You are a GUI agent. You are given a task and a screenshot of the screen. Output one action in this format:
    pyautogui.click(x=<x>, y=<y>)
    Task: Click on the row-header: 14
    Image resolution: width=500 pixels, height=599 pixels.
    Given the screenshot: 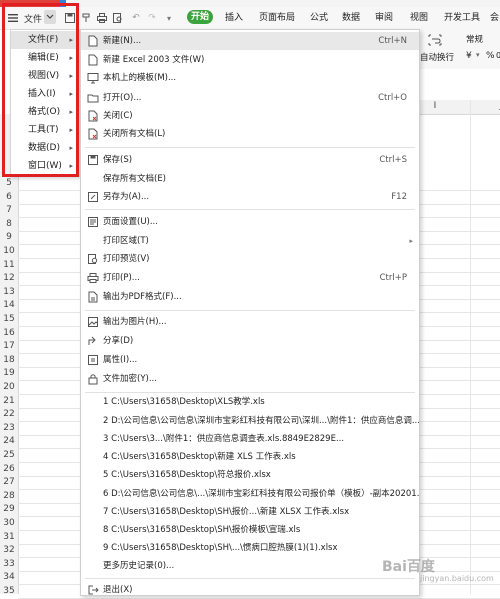 What is the action you would take?
    pyautogui.click(x=9, y=305)
    